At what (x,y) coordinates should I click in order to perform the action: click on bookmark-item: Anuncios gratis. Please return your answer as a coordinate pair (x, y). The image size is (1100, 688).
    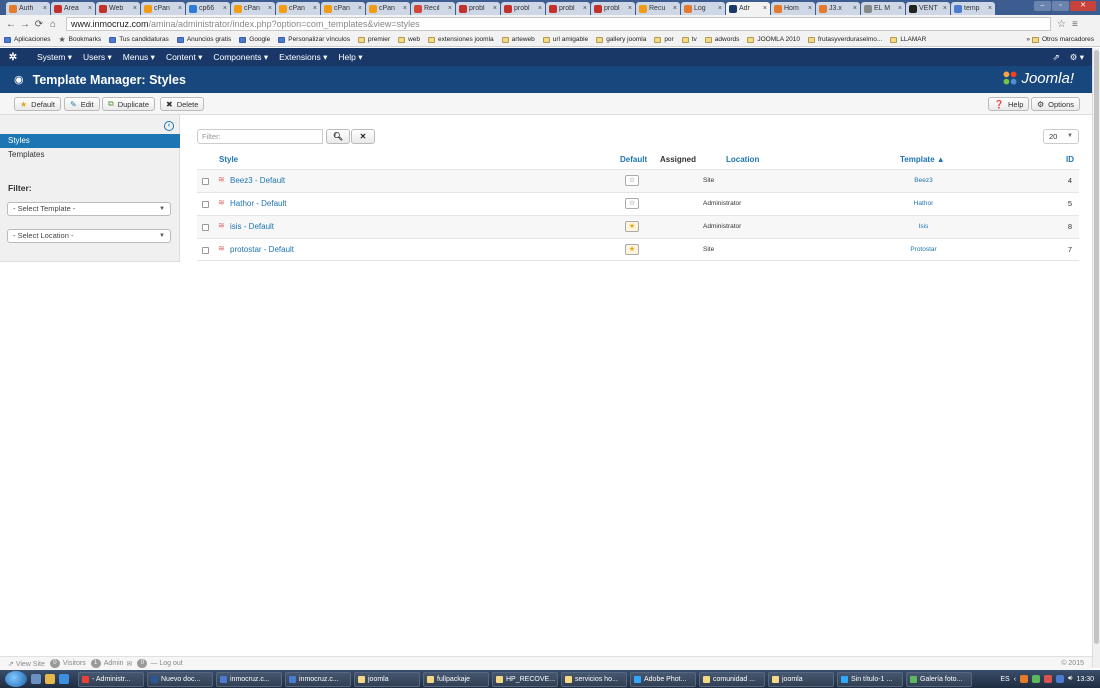
    Looking at the image, I should click on (203, 39).